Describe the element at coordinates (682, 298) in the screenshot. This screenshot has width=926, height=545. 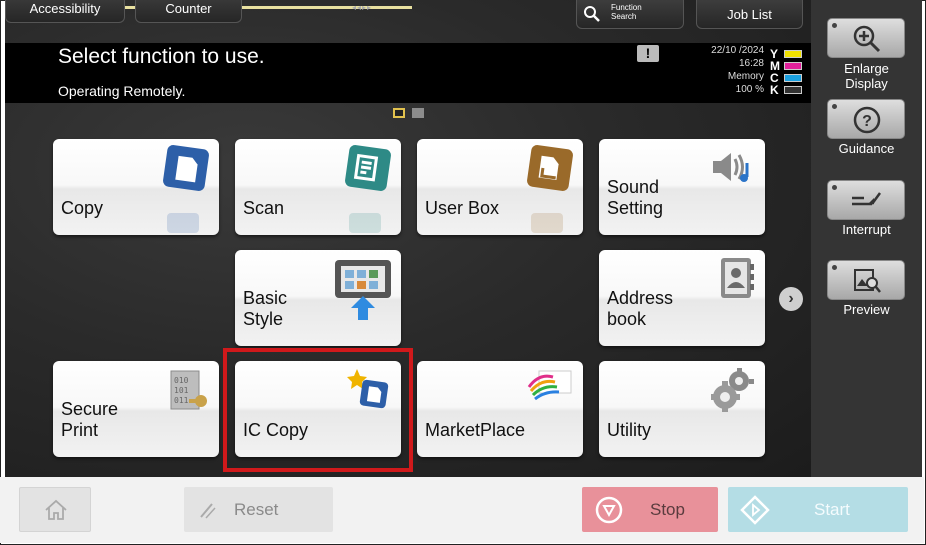
I see `address-book-tile: Address book` at that location.